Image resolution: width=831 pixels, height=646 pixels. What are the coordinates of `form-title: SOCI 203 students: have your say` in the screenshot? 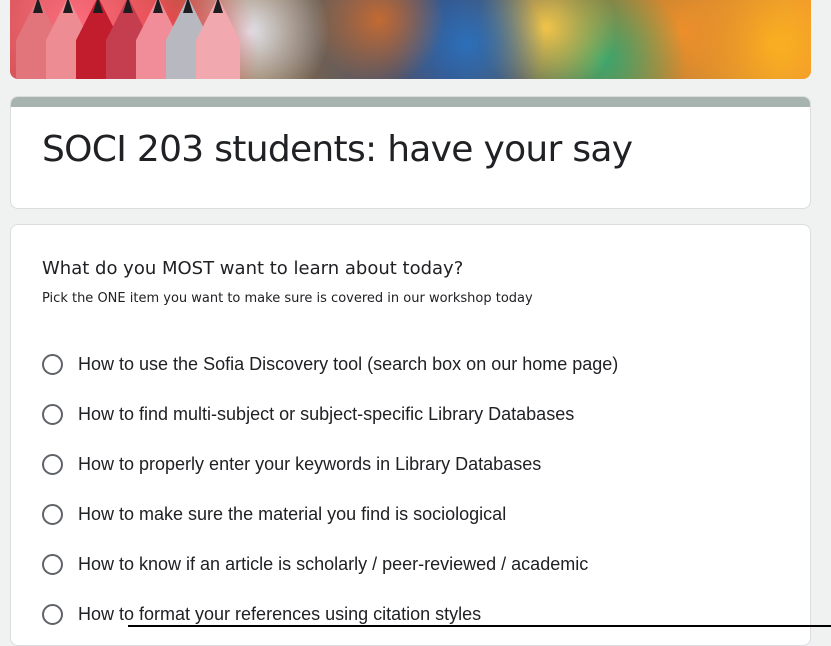 It's located at (337, 149).